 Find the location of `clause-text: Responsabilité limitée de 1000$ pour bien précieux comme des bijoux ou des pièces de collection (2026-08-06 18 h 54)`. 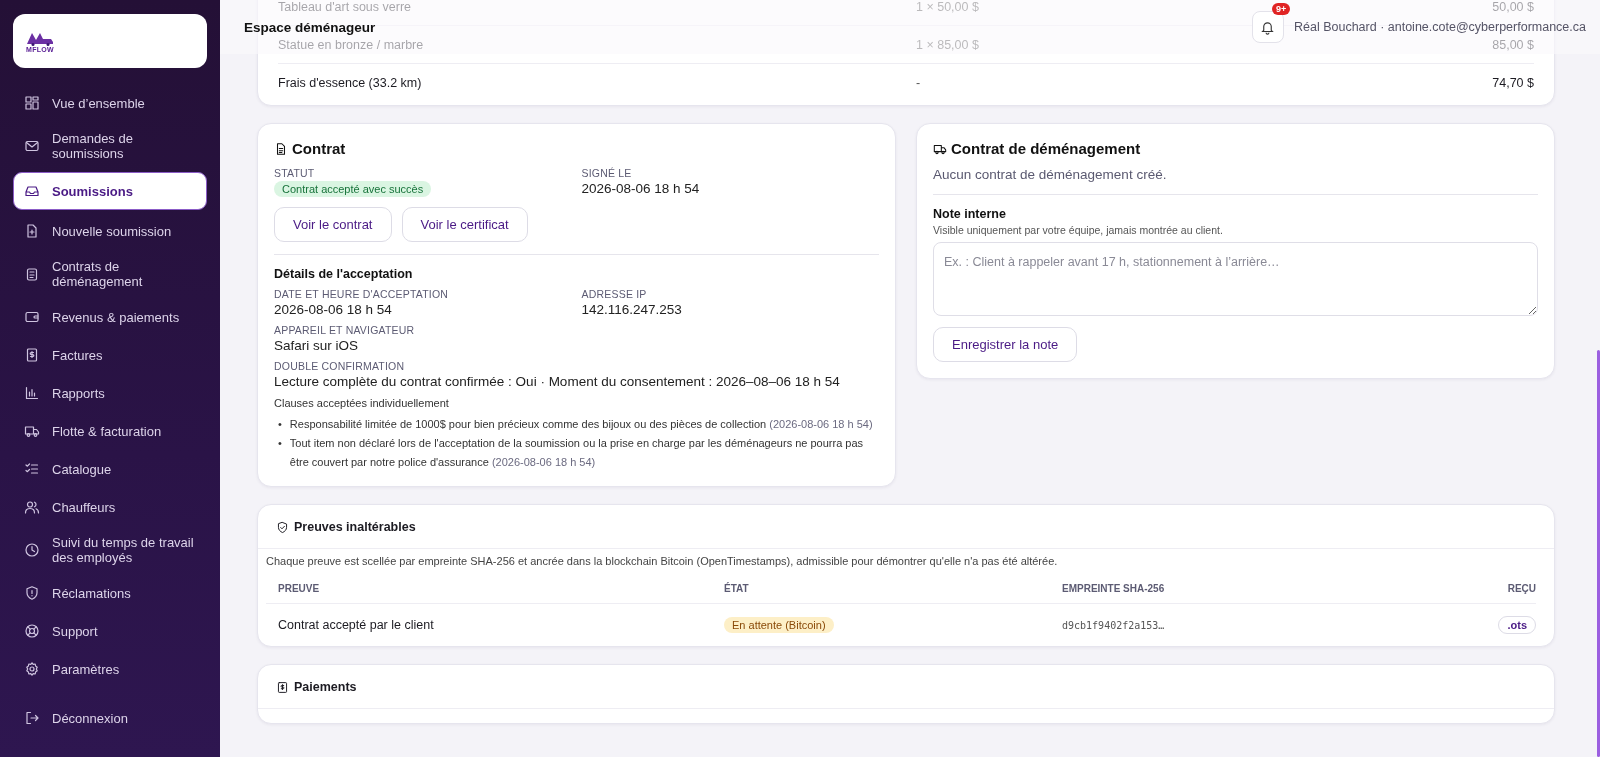

clause-text: Responsabilité limitée de 1000$ pour bien précieux comme des bijoux ou des pièces de collection (2026-08-06 18 h 54) is located at coordinates (581, 424).